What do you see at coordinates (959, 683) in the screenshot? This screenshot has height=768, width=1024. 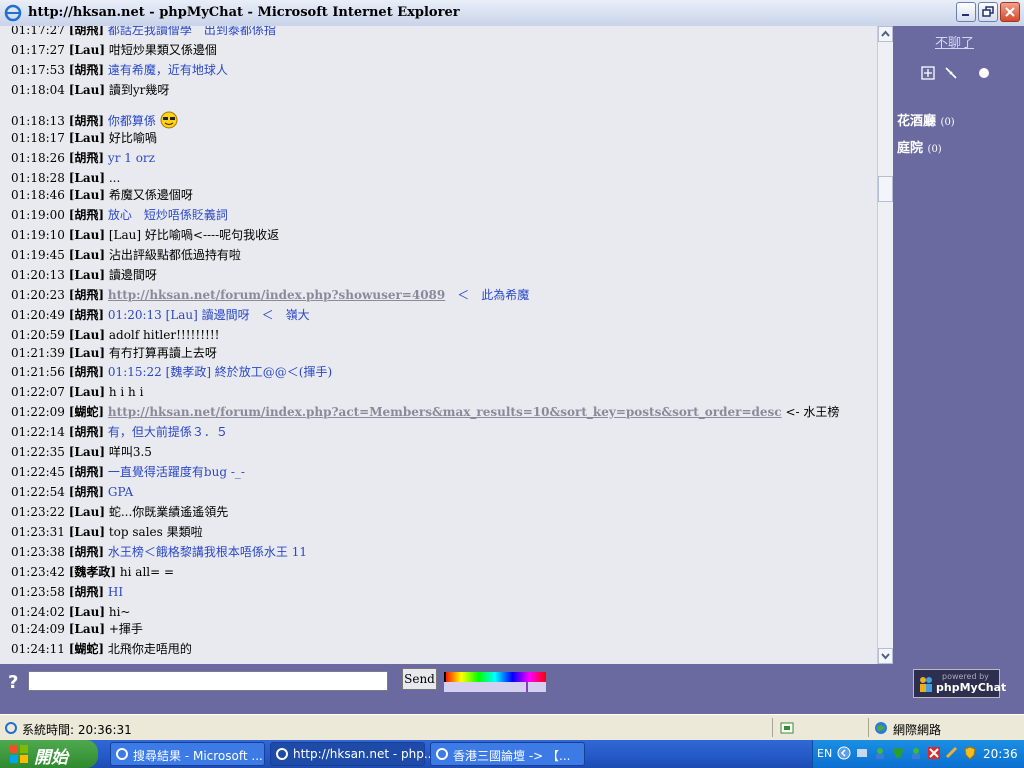 I see `phpmychat-badge: powered by phpMyChat` at bounding box center [959, 683].